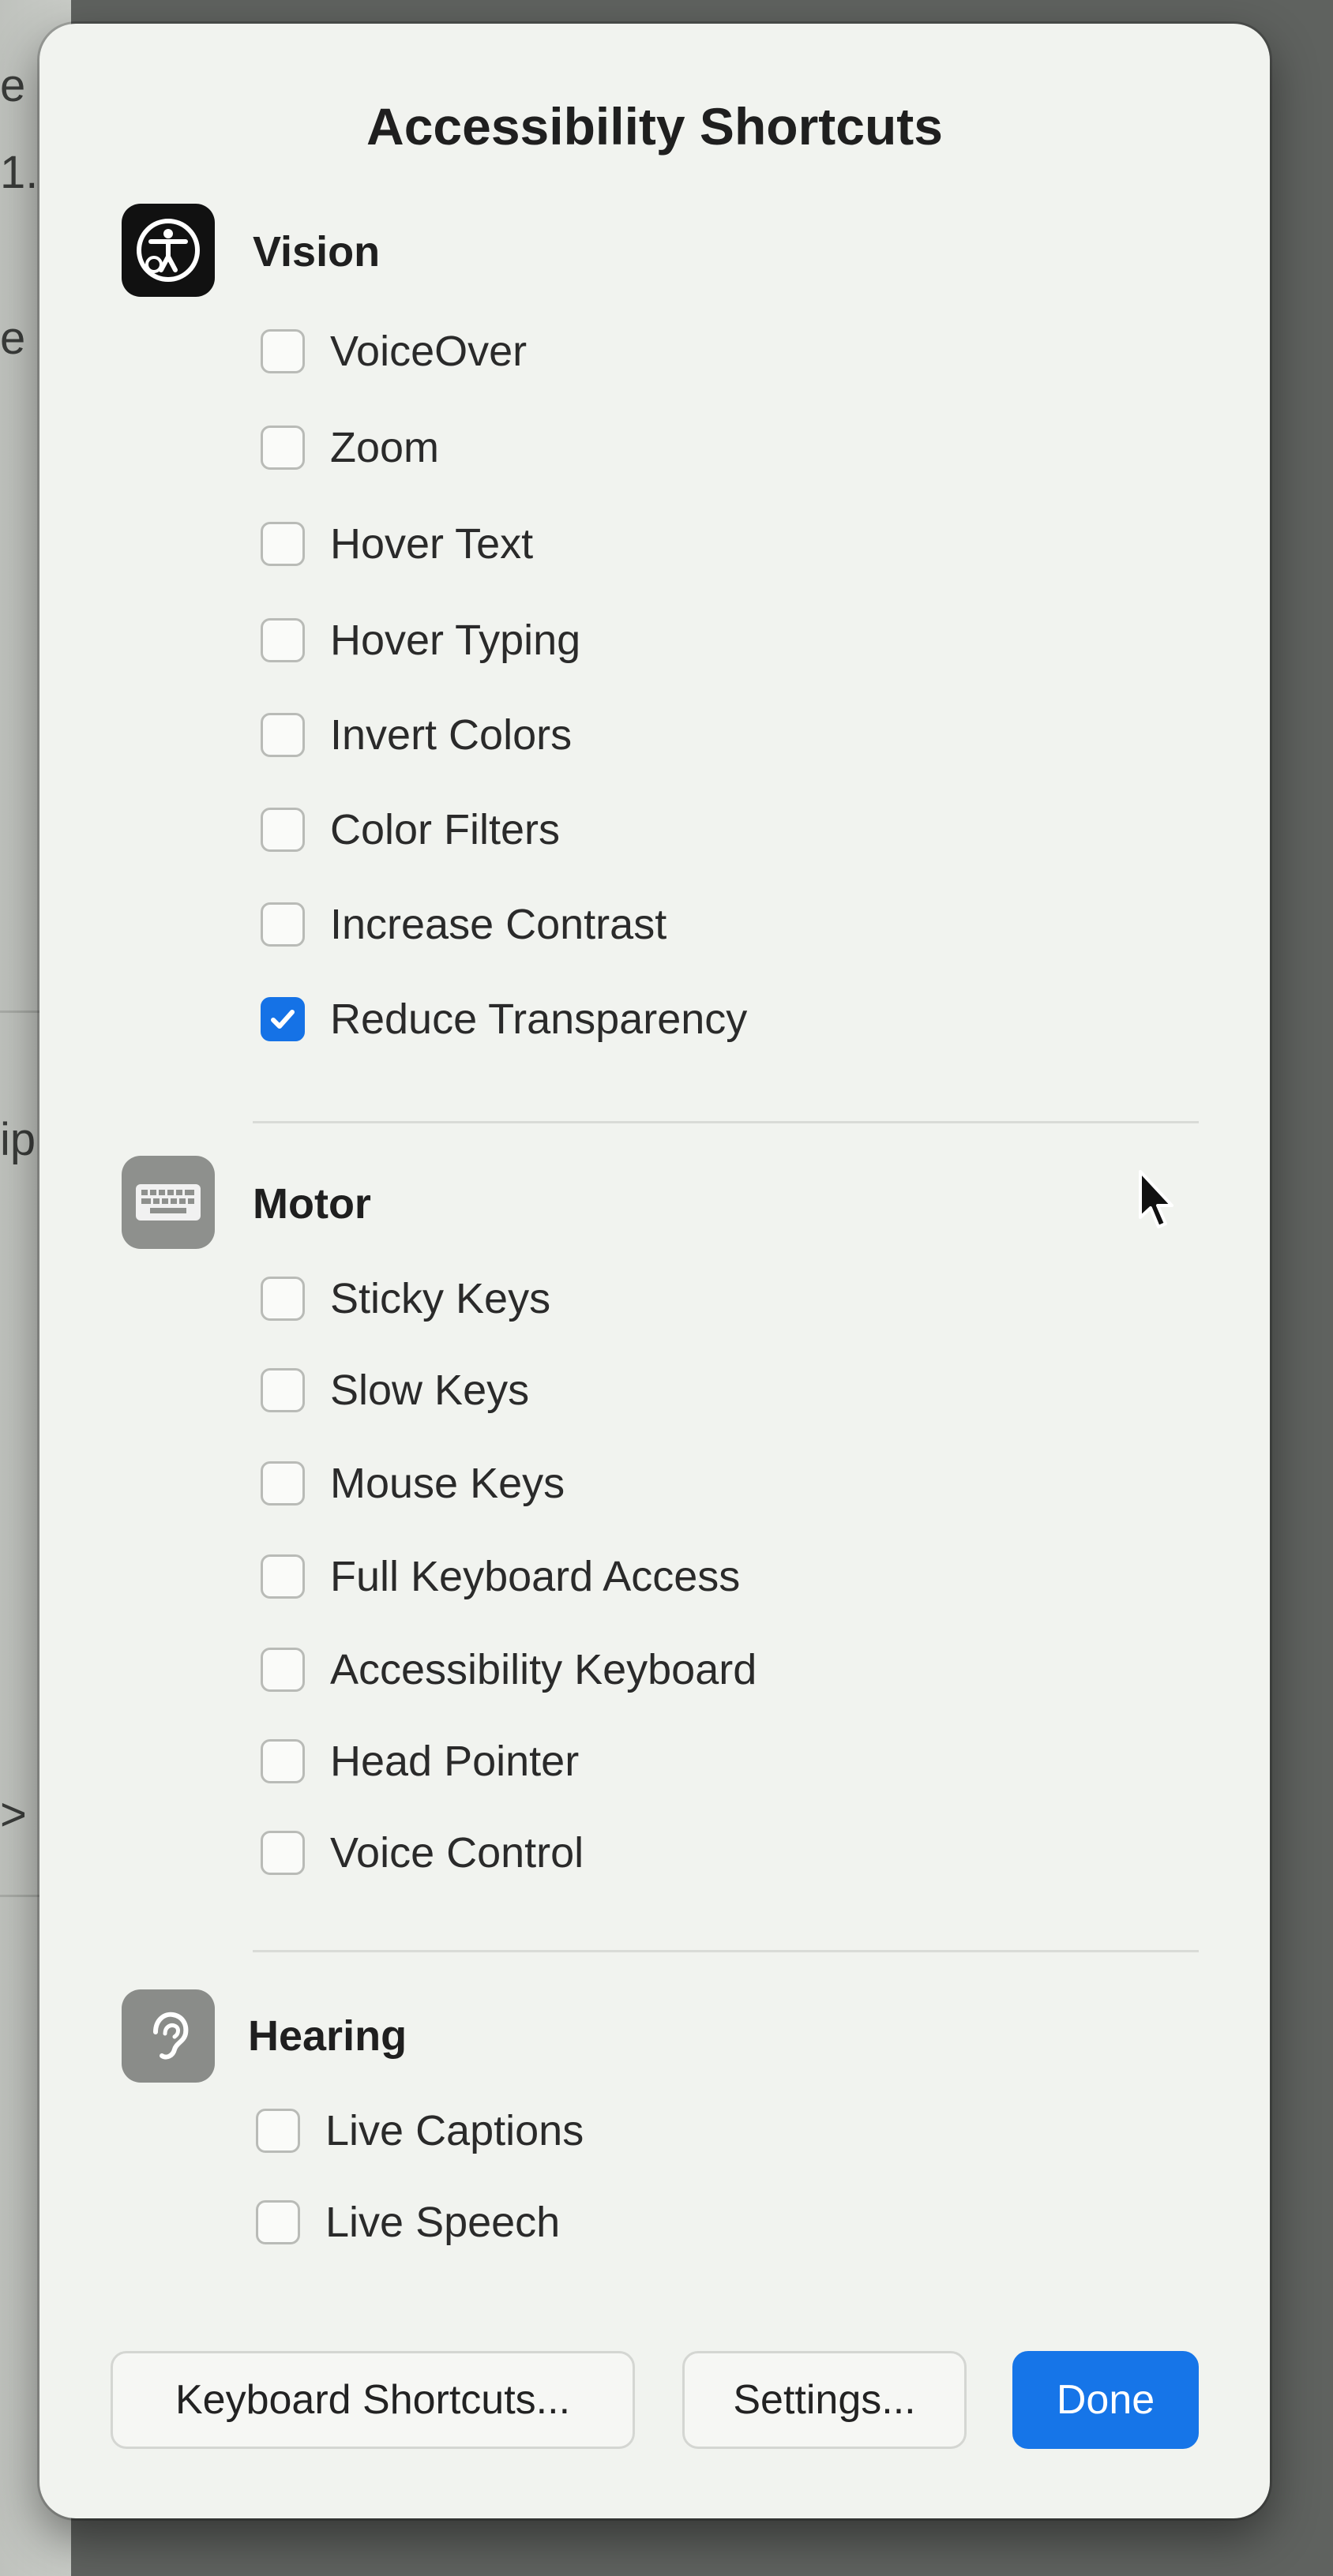 This screenshot has height=2576, width=1333. What do you see at coordinates (430, 1390) in the screenshot?
I see `option-label: Slow Keys` at bounding box center [430, 1390].